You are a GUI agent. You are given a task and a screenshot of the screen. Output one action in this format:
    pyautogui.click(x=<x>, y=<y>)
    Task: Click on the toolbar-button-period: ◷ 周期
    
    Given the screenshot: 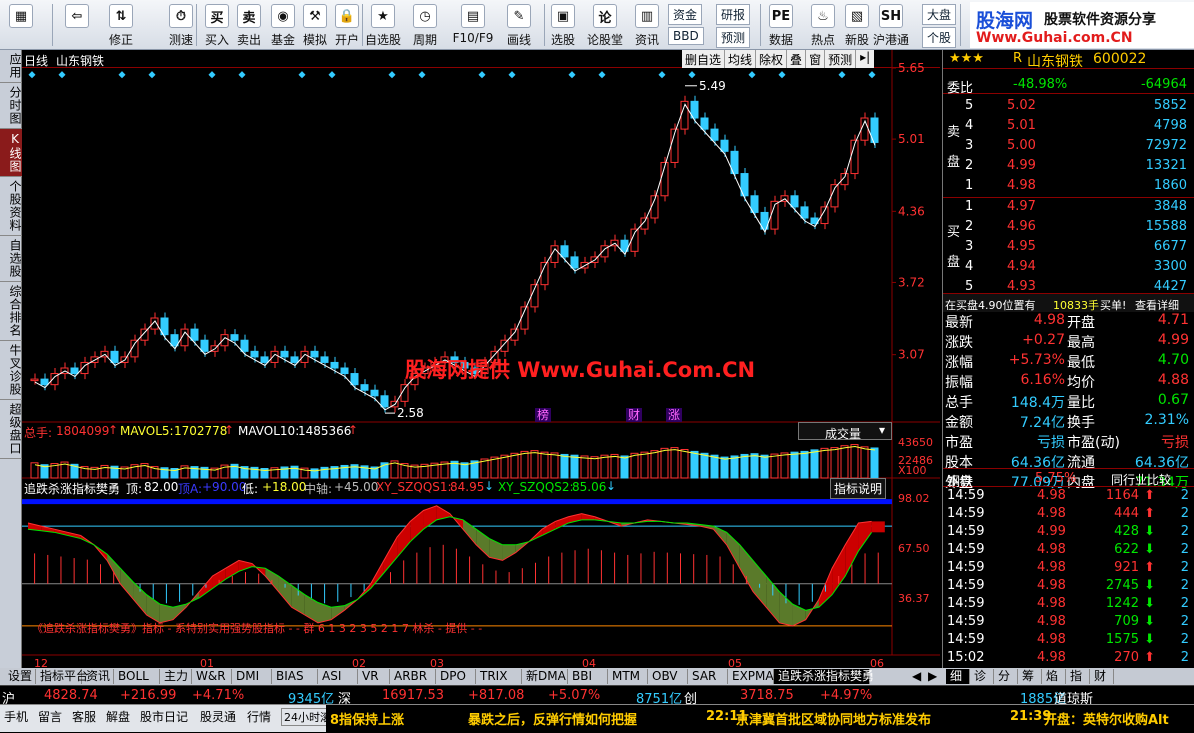 What is the action you would take?
    pyautogui.click(x=425, y=25)
    